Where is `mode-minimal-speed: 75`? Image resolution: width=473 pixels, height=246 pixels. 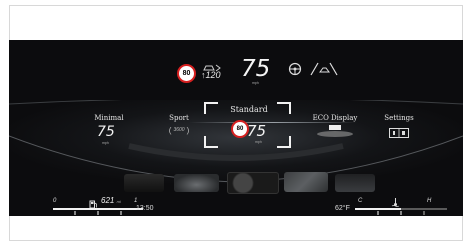 mode-minimal-speed: 75 is located at coordinates (106, 132).